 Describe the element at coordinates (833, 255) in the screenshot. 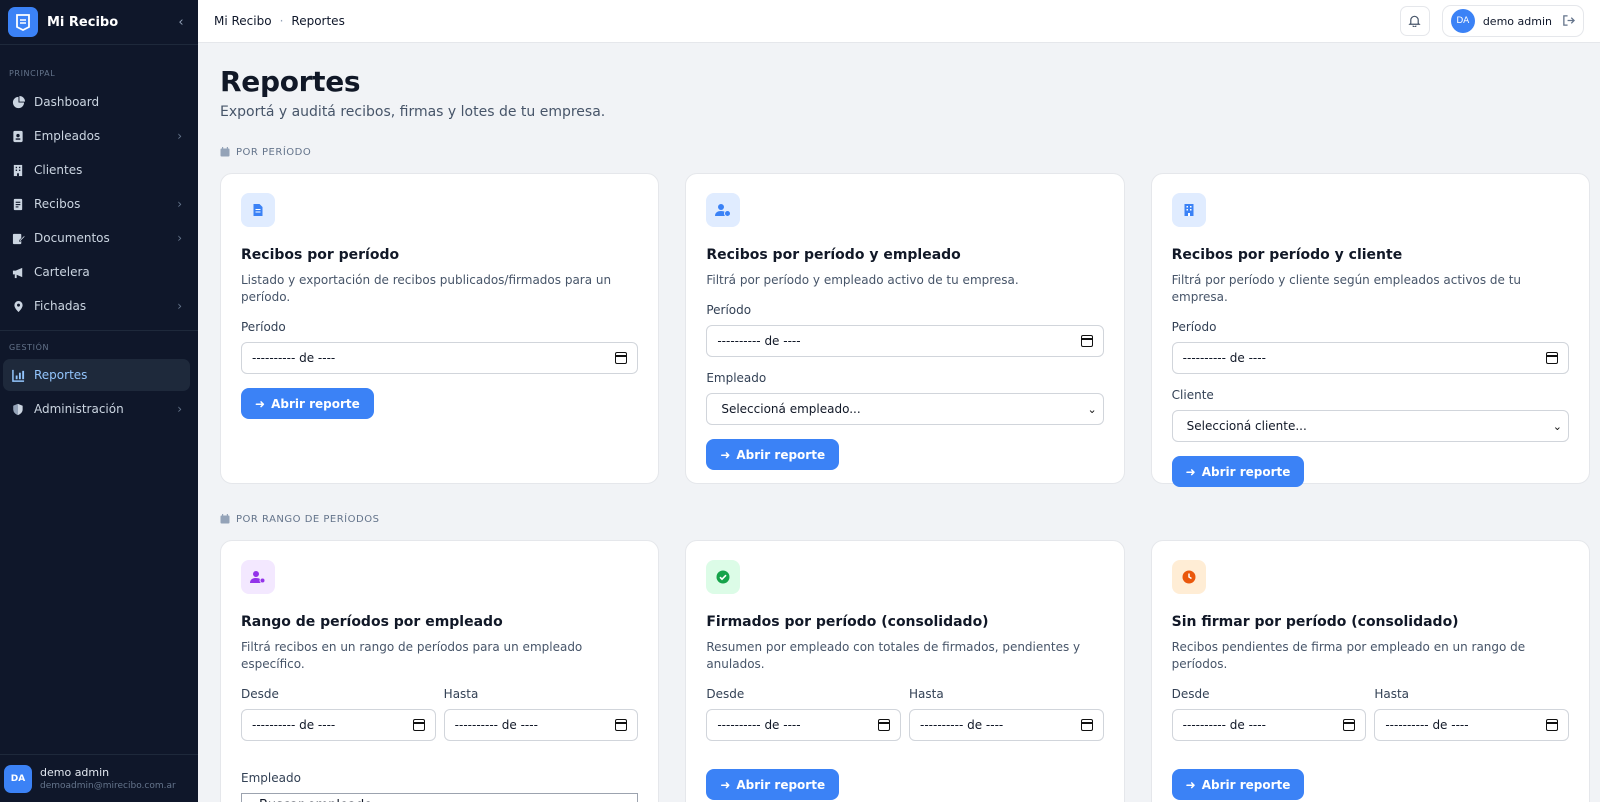

I see `card-title: Recibos por período y empleado` at that location.